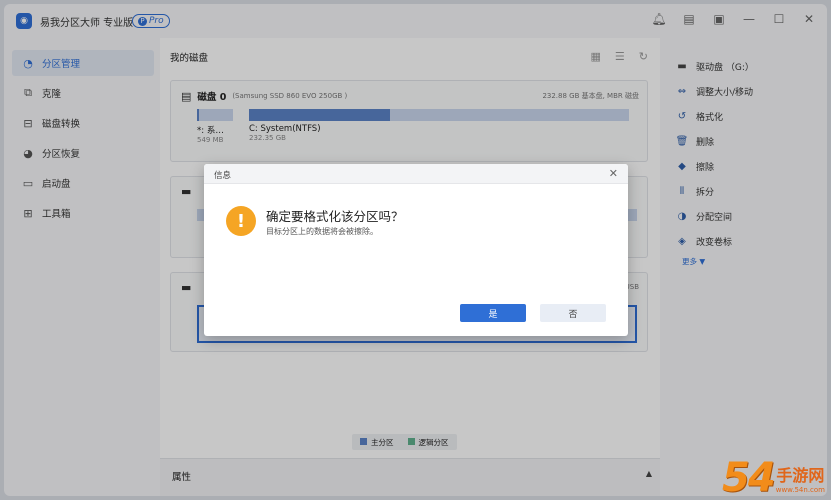  Describe the element at coordinates (335, 216) in the screenshot. I see `dialog-question: 确定要格式化该分区吗？` at that location.